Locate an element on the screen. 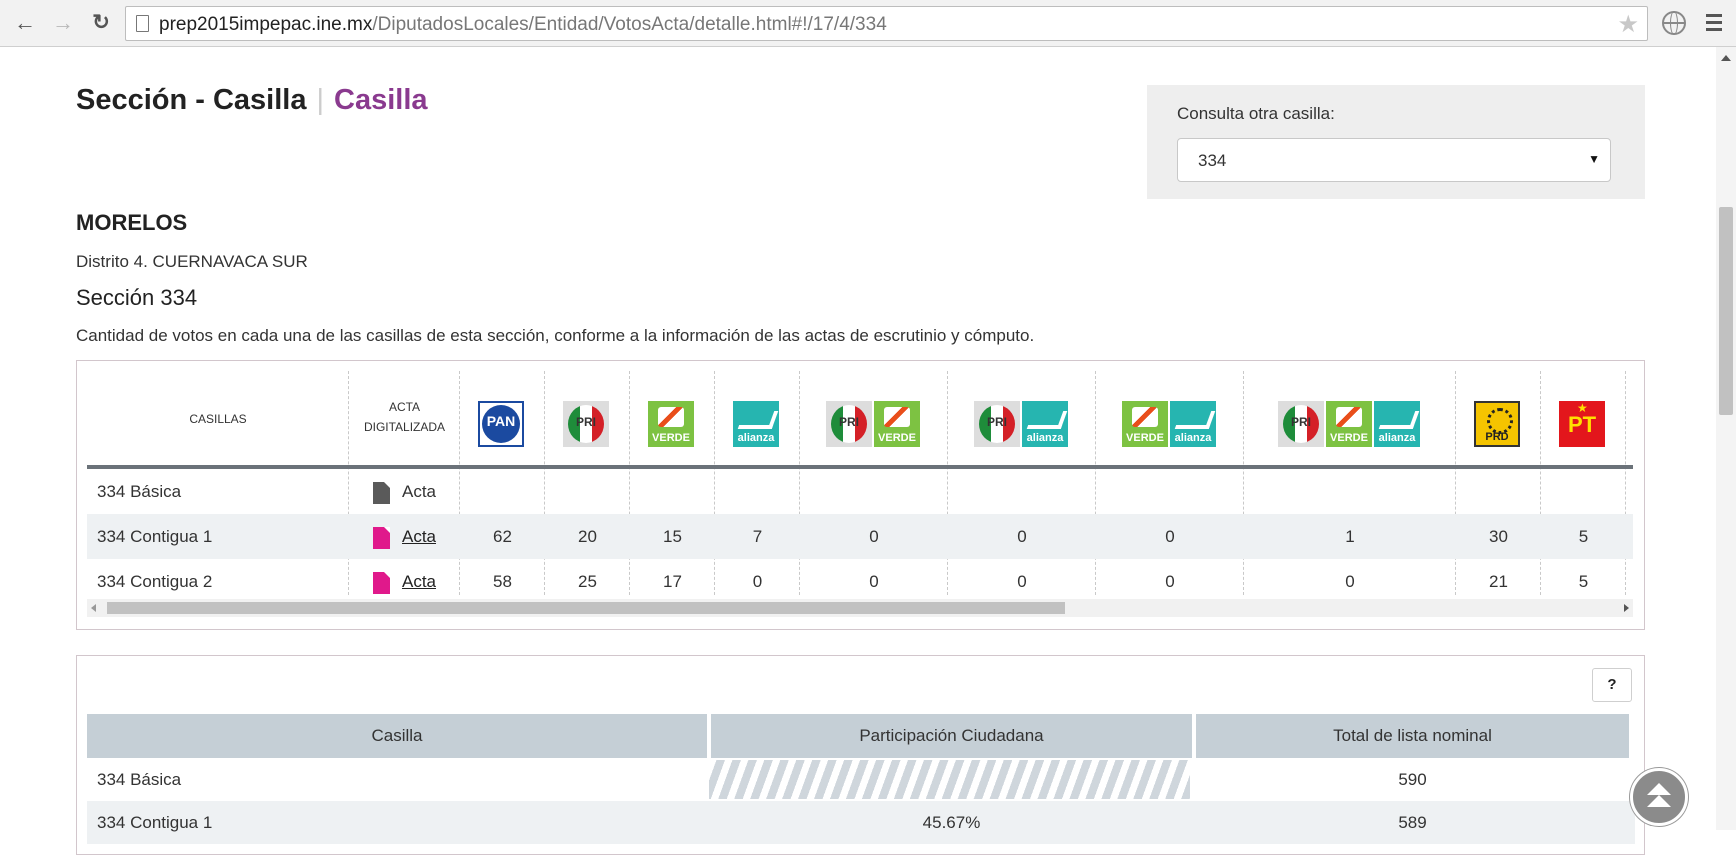 The height and width of the screenshot is (855, 1736). dropdown-arrow-icon: ▼ is located at coordinates (1594, 159).